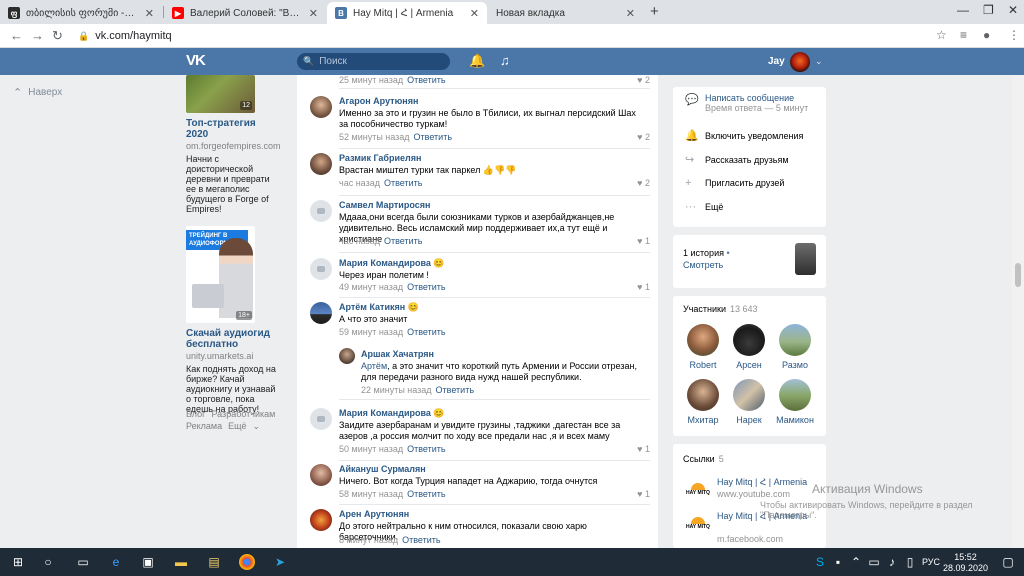 The image size is (1024, 576). What do you see at coordinates (704, 207) in the screenshot?
I see `more-button: ··· Ещё` at bounding box center [704, 207].